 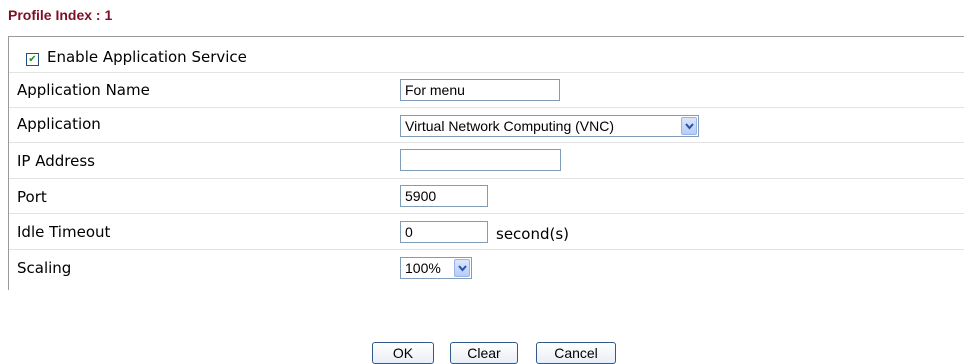 What do you see at coordinates (147, 57) in the screenshot?
I see `enable-application-service-label: Enable Application Service` at bounding box center [147, 57].